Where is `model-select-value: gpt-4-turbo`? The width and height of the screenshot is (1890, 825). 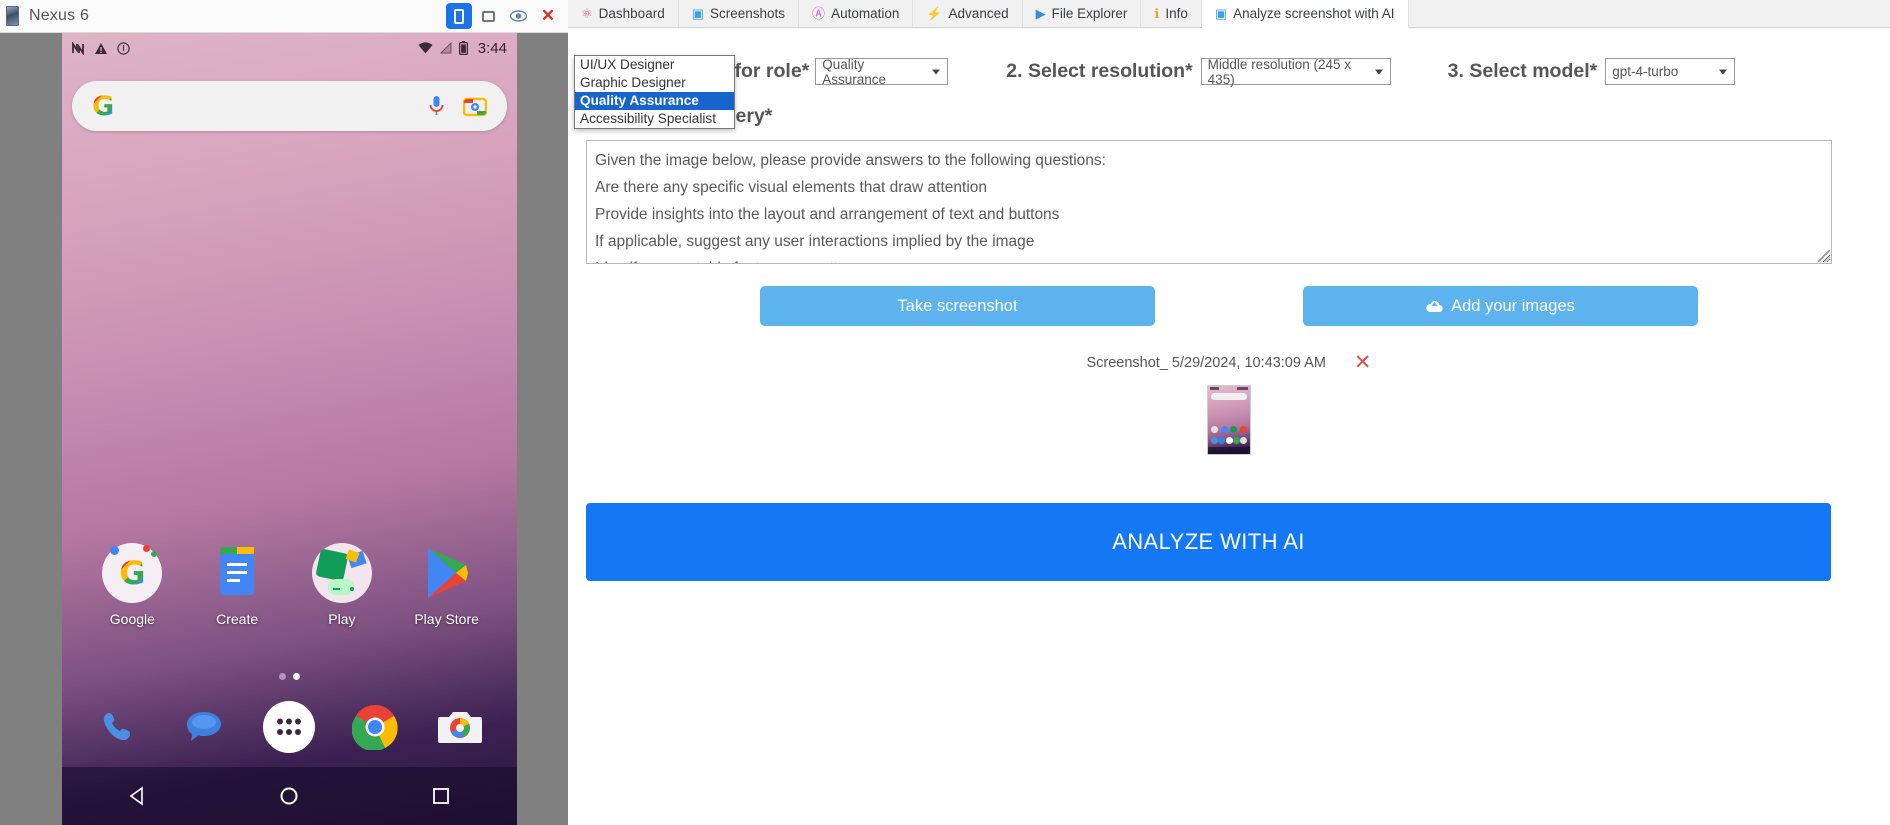
model-select-value: gpt-4-turbo is located at coordinates (1645, 71).